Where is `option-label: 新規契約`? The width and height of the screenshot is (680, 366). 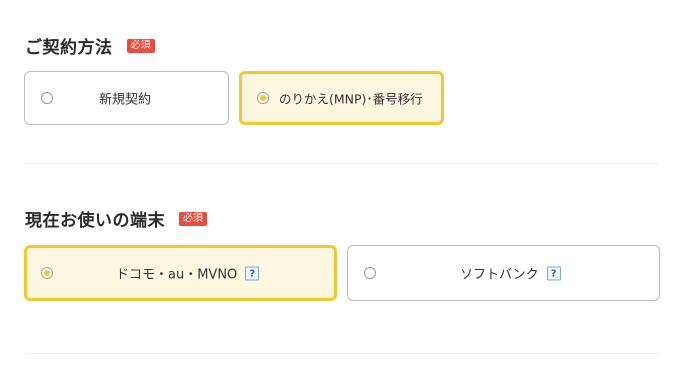 option-label: 新規契約 is located at coordinates (125, 100).